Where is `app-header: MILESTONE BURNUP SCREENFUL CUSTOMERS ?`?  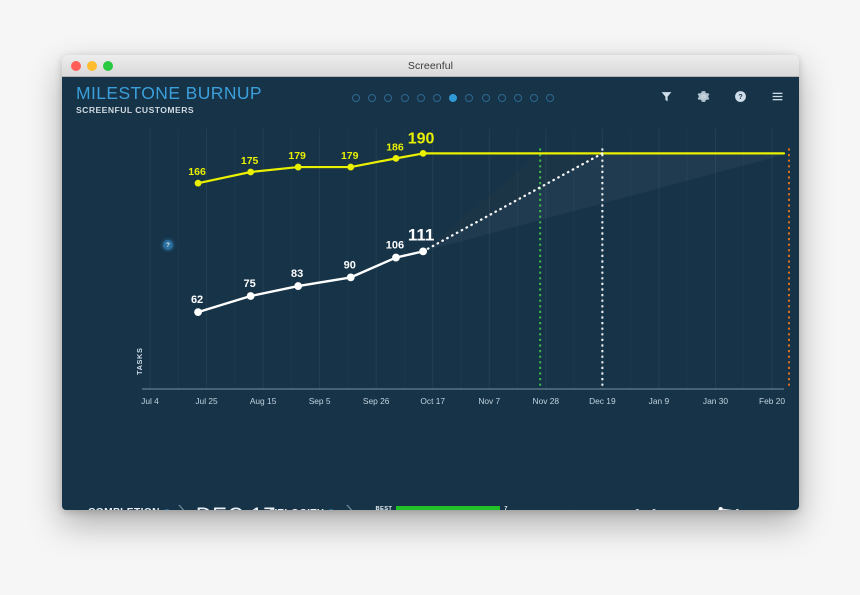
app-header: MILESTONE BURNUP SCREENFUL CUSTOMERS ? is located at coordinates (430, 100).